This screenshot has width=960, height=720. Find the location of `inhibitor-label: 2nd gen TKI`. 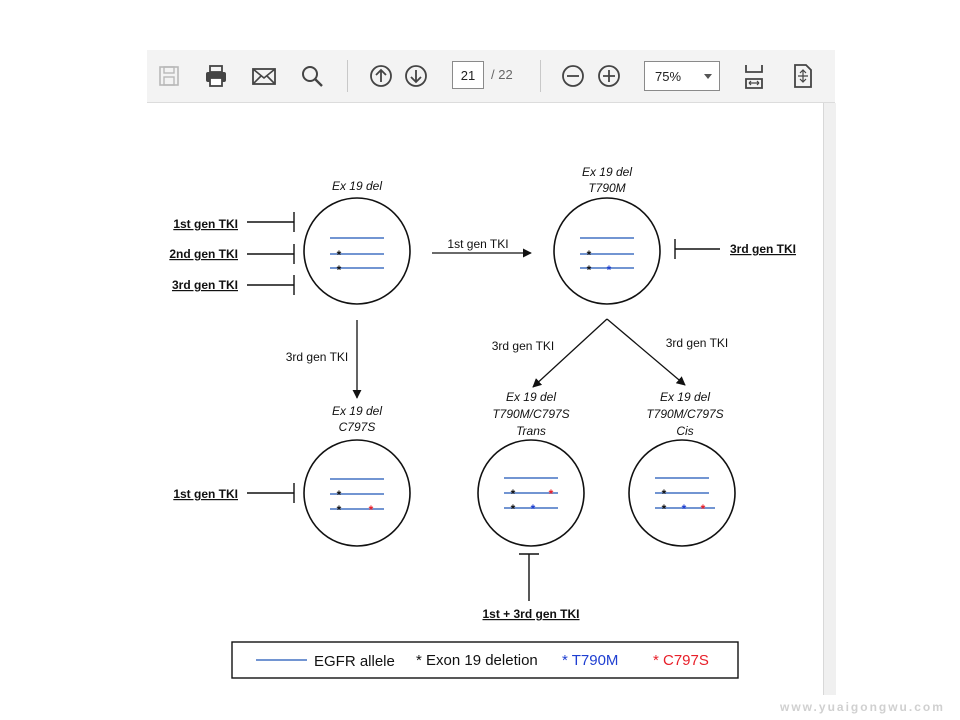

inhibitor-label: 2nd gen TKI is located at coordinates (203, 254).